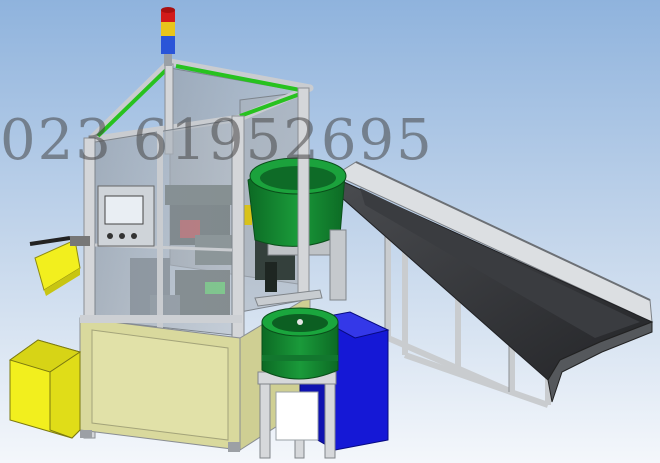  What do you see at coordinates (126, 216) in the screenshot?
I see `hmi-panel` at bounding box center [126, 216].